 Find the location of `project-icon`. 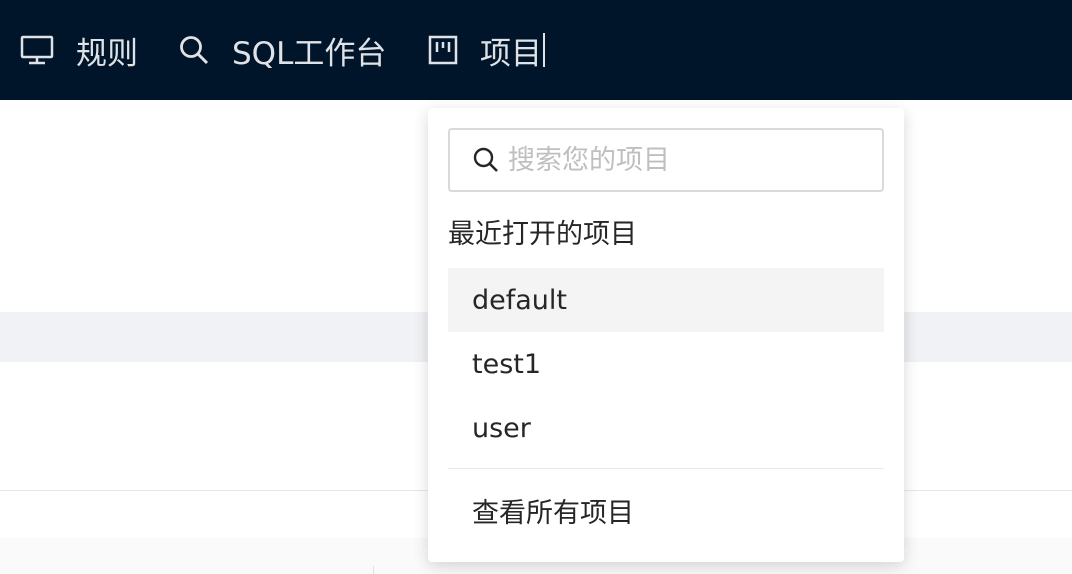

project-icon is located at coordinates (443, 50).